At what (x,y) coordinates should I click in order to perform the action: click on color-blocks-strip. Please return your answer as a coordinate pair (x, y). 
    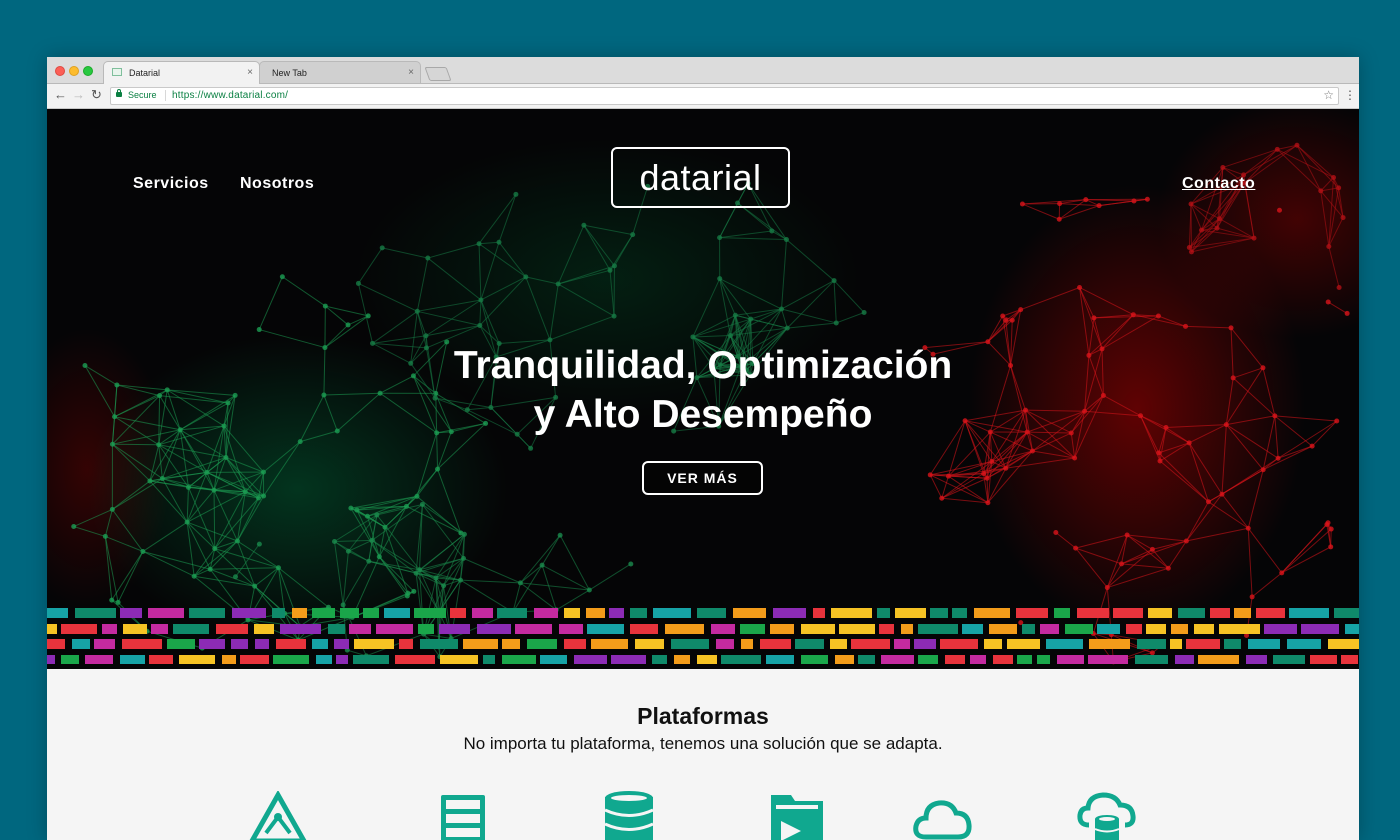
    Looking at the image, I should click on (703, 636).